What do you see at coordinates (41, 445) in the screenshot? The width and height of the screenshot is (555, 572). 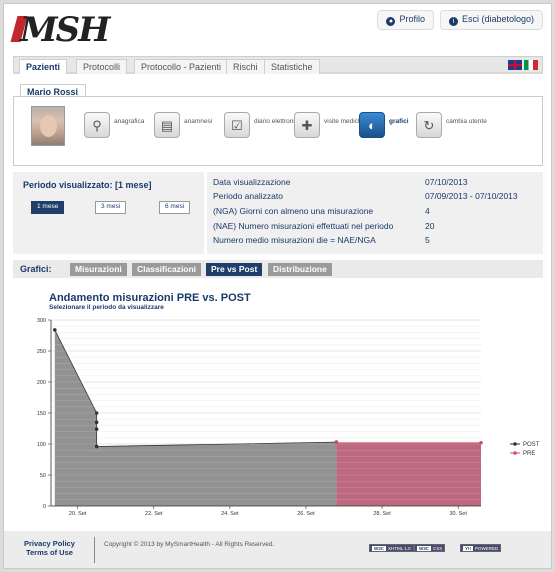 I see `y-tick-label: 100` at bounding box center [41, 445].